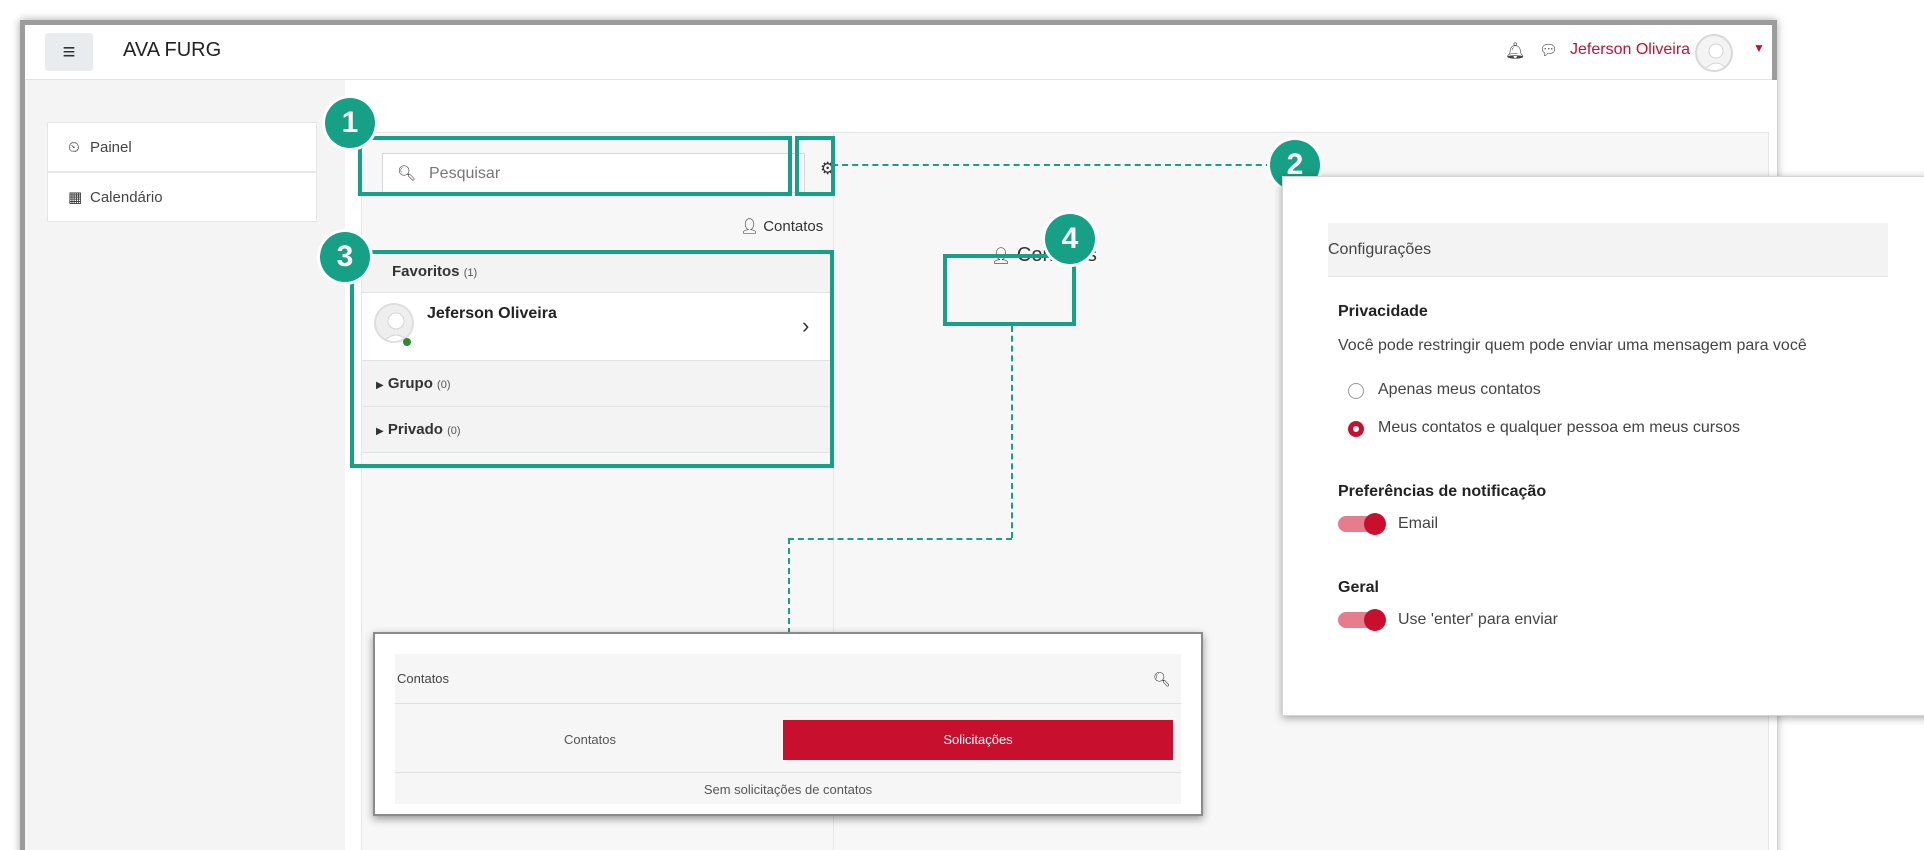 Image resolution: width=1924 pixels, height=850 pixels. What do you see at coordinates (592, 359) in the screenshot?
I see `highlight-favorites` at bounding box center [592, 359].